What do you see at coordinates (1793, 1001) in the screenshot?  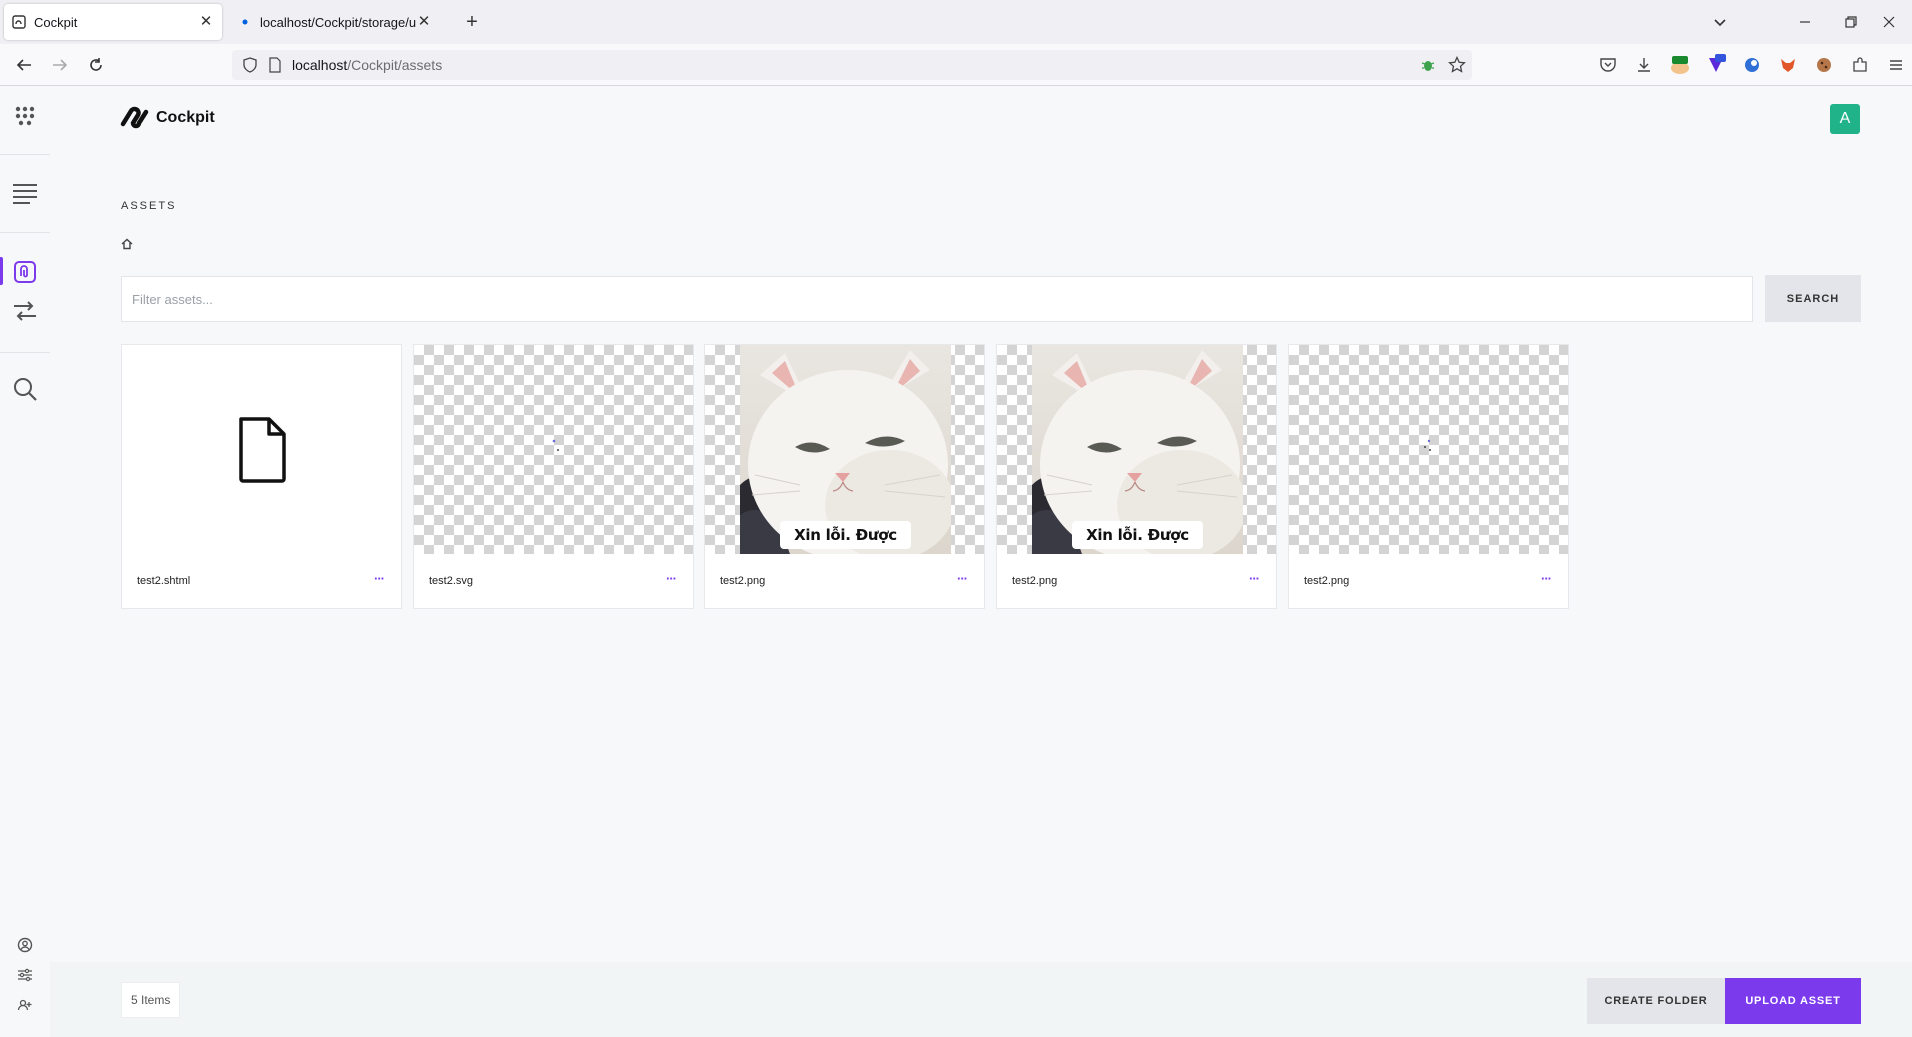 I see `upload-asset-button: UPLOAD ASSET` at bounding box center [1793, 1001].